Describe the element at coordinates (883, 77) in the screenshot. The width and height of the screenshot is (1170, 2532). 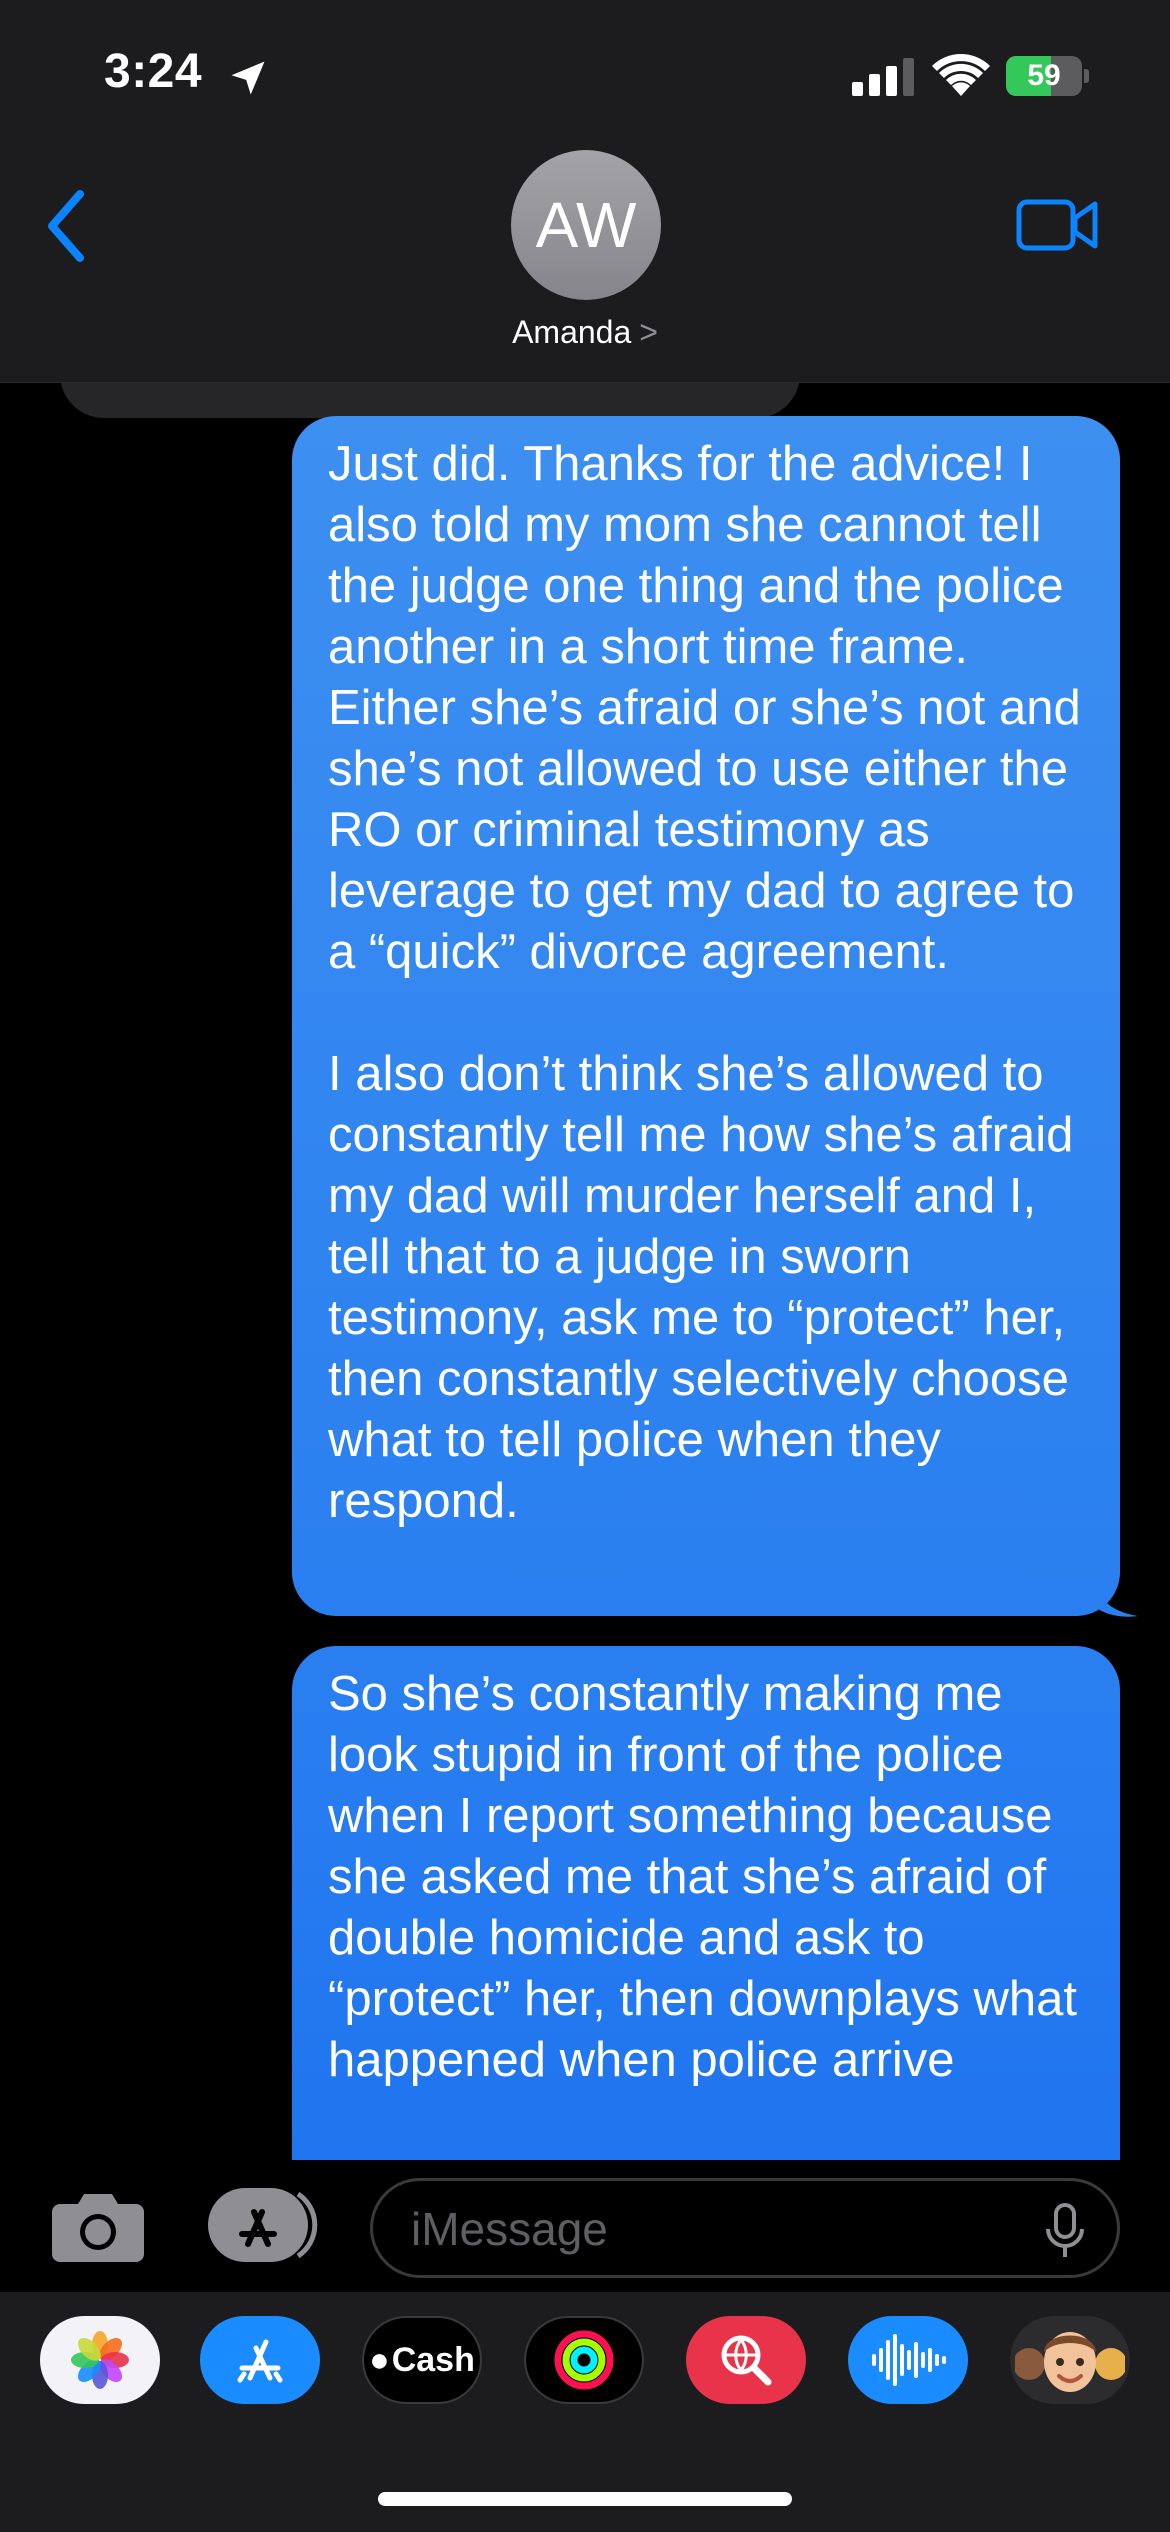
I see `cellular-signal-icon` at that location.